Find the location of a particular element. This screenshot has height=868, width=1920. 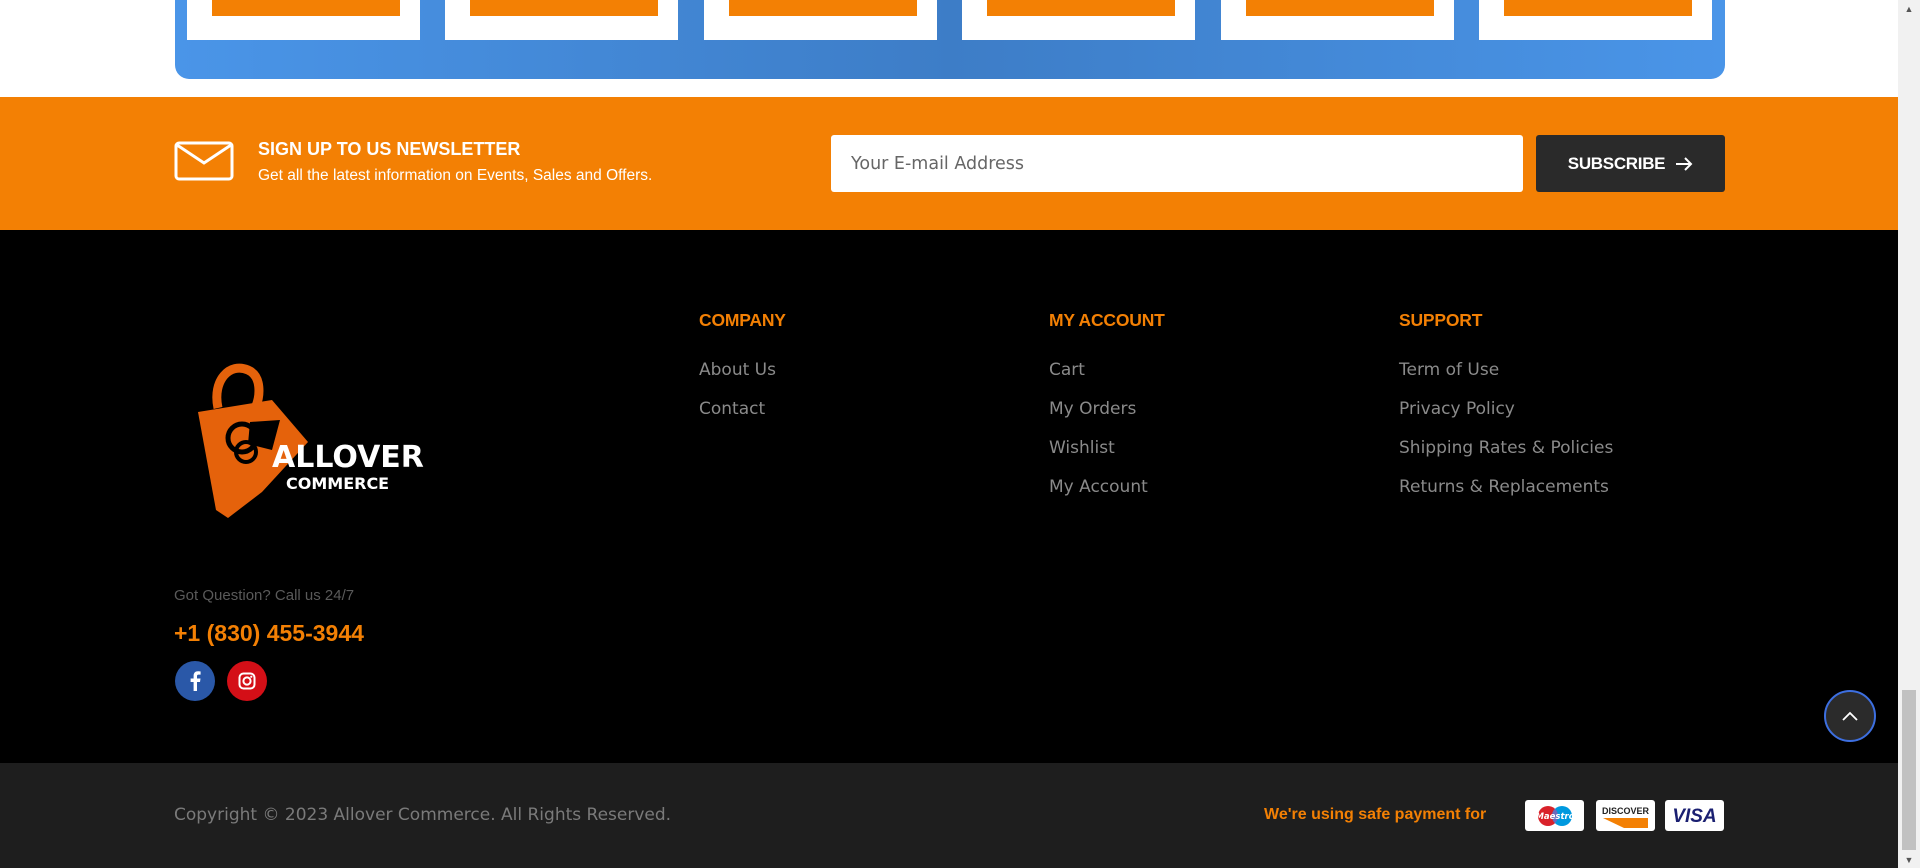

product-carousel-panel is located at coordinates (950, 39).